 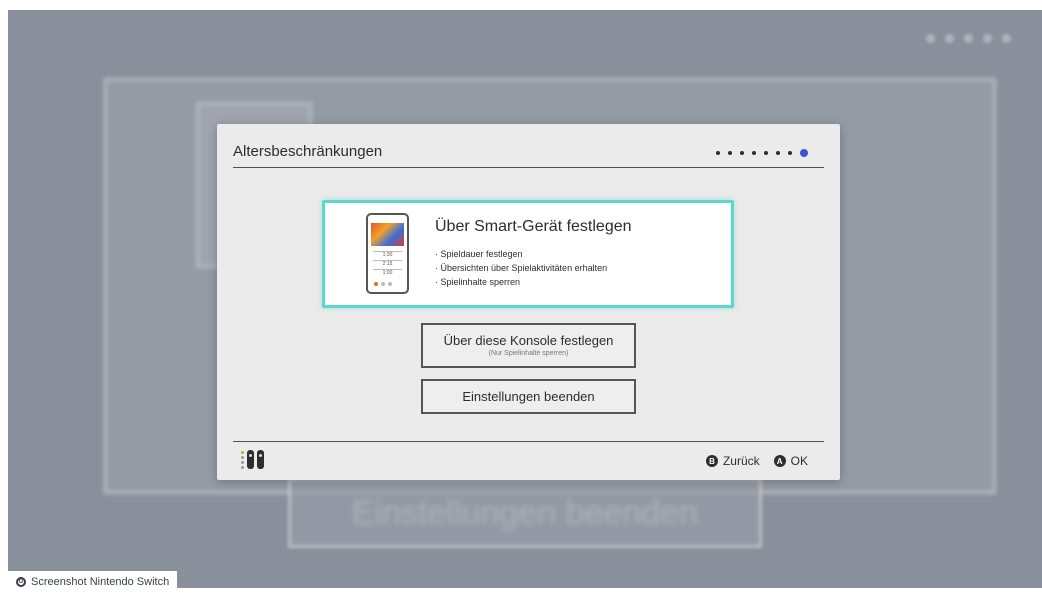 I want to click on feature-item: Spieldauer festlegen, so click(x=521, y=254).